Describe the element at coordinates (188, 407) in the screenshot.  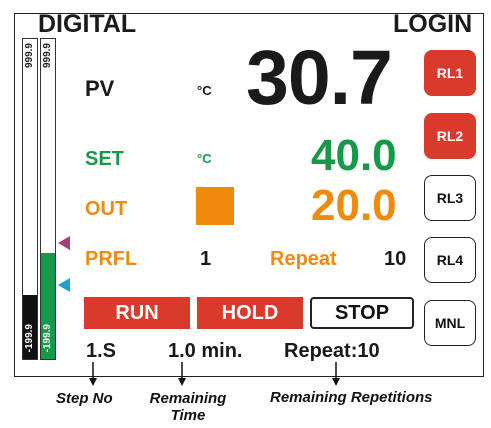
I see `annotation-remaining-time: Remaining Time` at that location.